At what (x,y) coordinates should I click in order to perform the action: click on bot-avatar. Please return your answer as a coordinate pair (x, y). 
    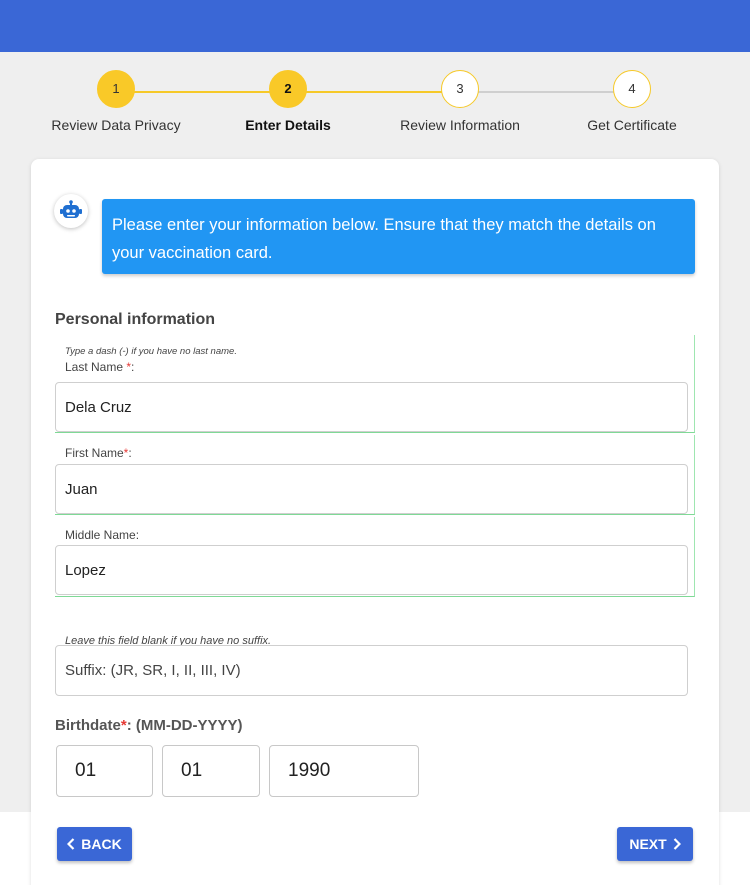
    Looking at the image, I should click on (71, 211).